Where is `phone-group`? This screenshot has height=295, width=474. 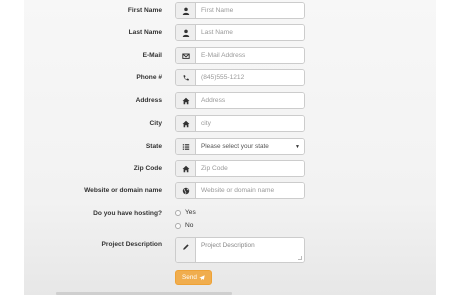
phone-group is located at coordinates (240, 77).